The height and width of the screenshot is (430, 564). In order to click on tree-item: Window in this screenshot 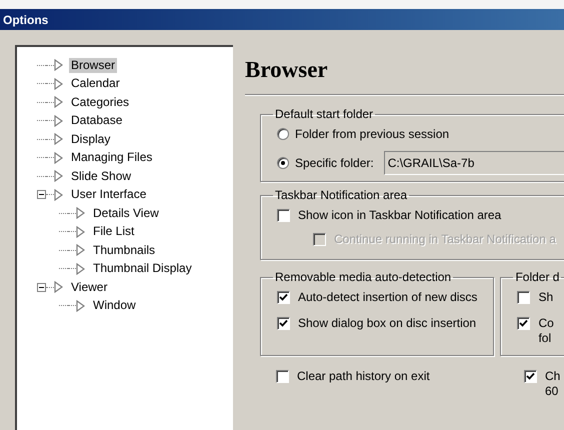, I will do `click(114, 306)`.